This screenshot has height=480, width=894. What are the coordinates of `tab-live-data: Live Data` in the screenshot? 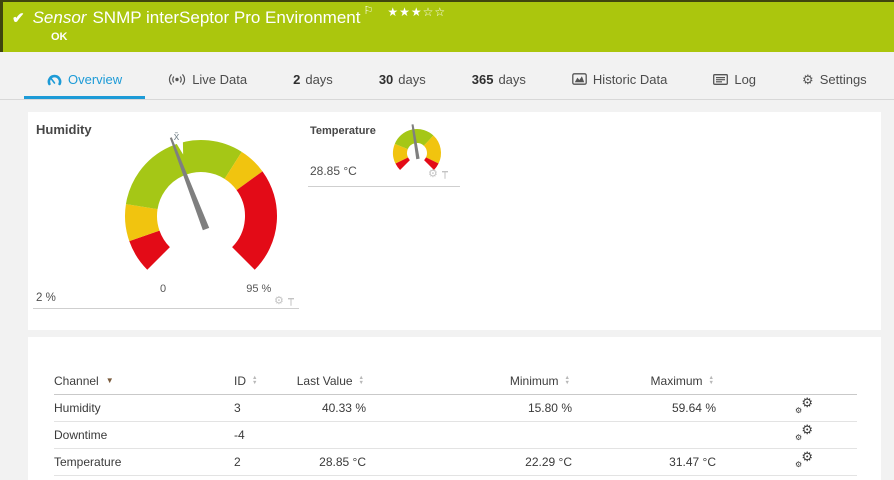 It's located at (207, 79).